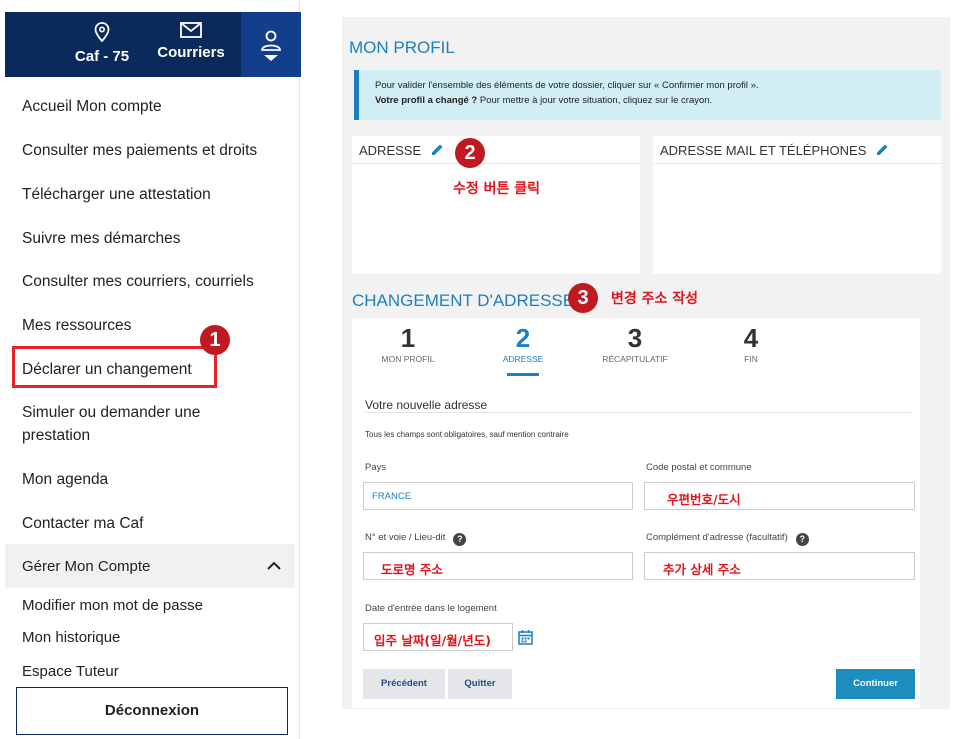 The height and width of the screenshot is (739, 964). What do you see at coordinates (102, 44) in the screenshot?
I see `caf-location-button: Caf - 75` at bounding box center [102, 44].